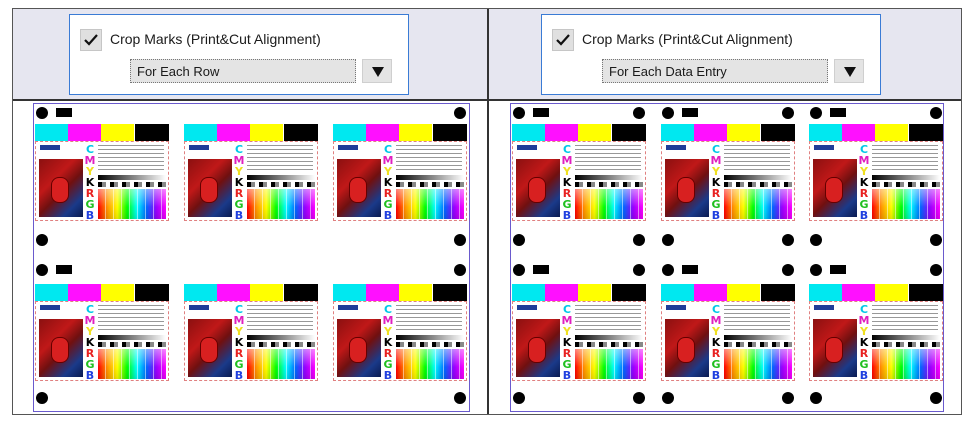  What do you see at coordinates (668, 71) in the screenshot?
I see `select-value: For Each Data Entry` at bounding box center [668, 71].